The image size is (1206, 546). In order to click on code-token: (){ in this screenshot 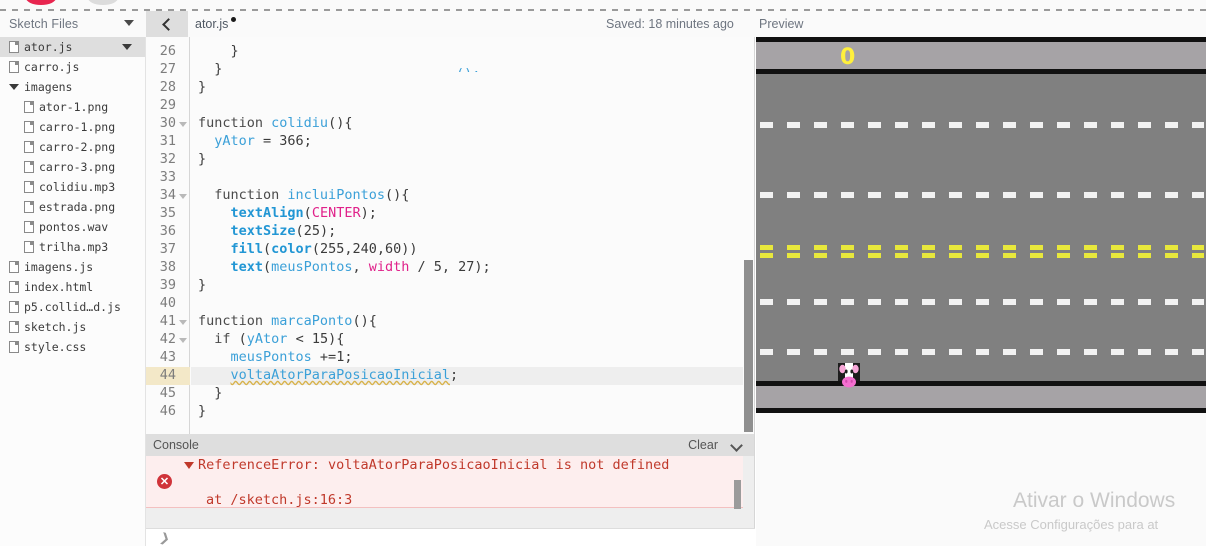, I will do `click(364, 321)`.